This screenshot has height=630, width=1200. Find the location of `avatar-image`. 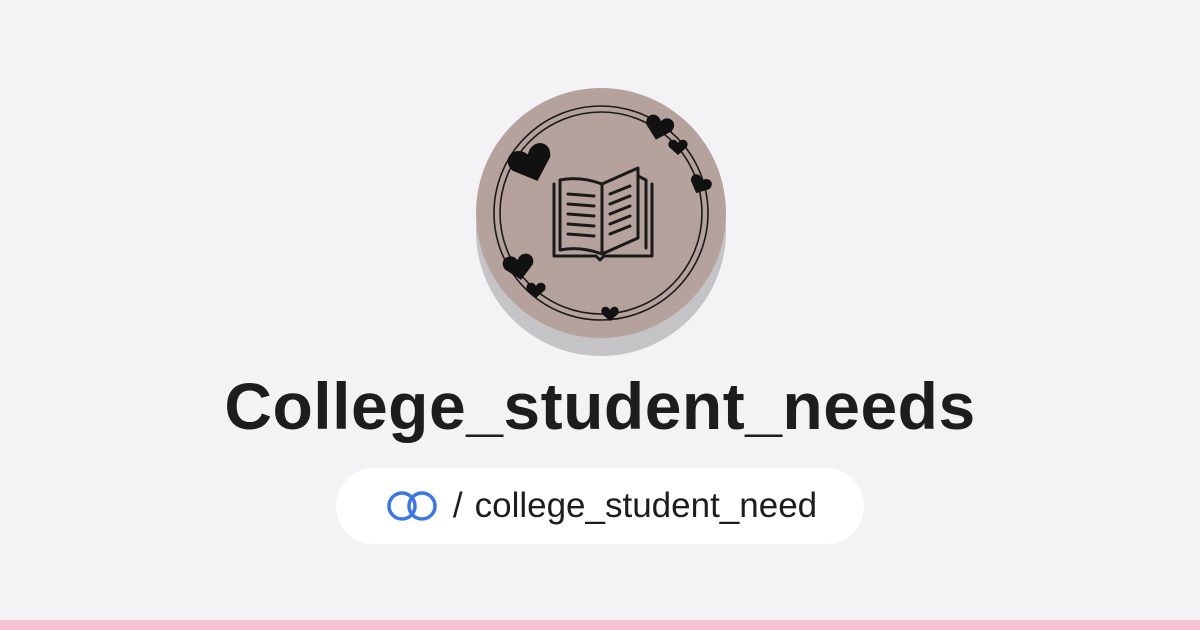

avatar-image is located at coordinates (601, 213).